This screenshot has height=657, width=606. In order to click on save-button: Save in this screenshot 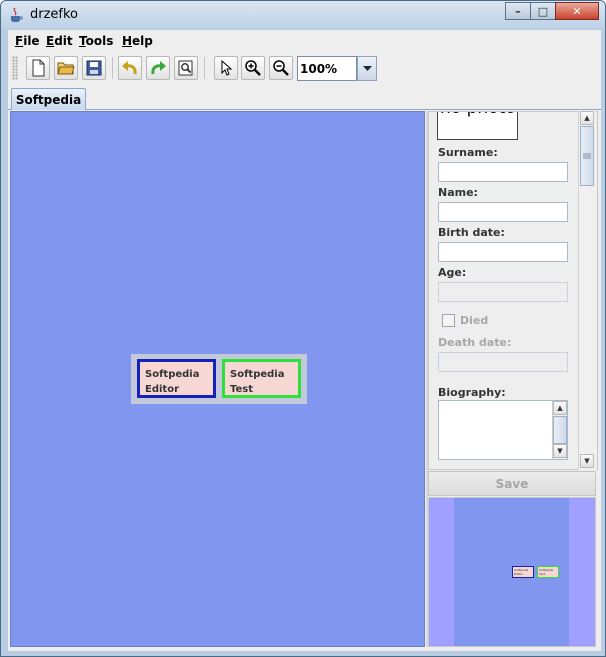, I will do `click(512, 483)`.